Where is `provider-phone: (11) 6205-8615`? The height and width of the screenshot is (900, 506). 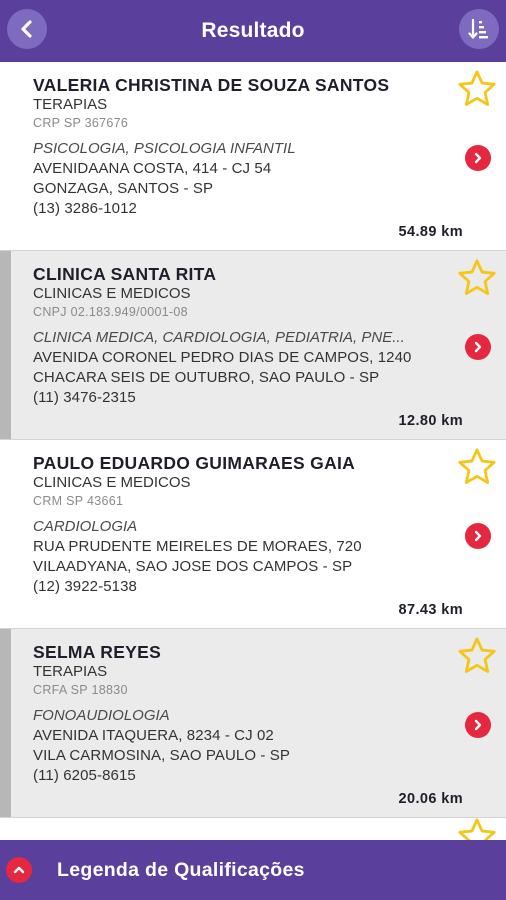
provider-phone: (11) 6205-8615 is located at coordinates (269, 776).